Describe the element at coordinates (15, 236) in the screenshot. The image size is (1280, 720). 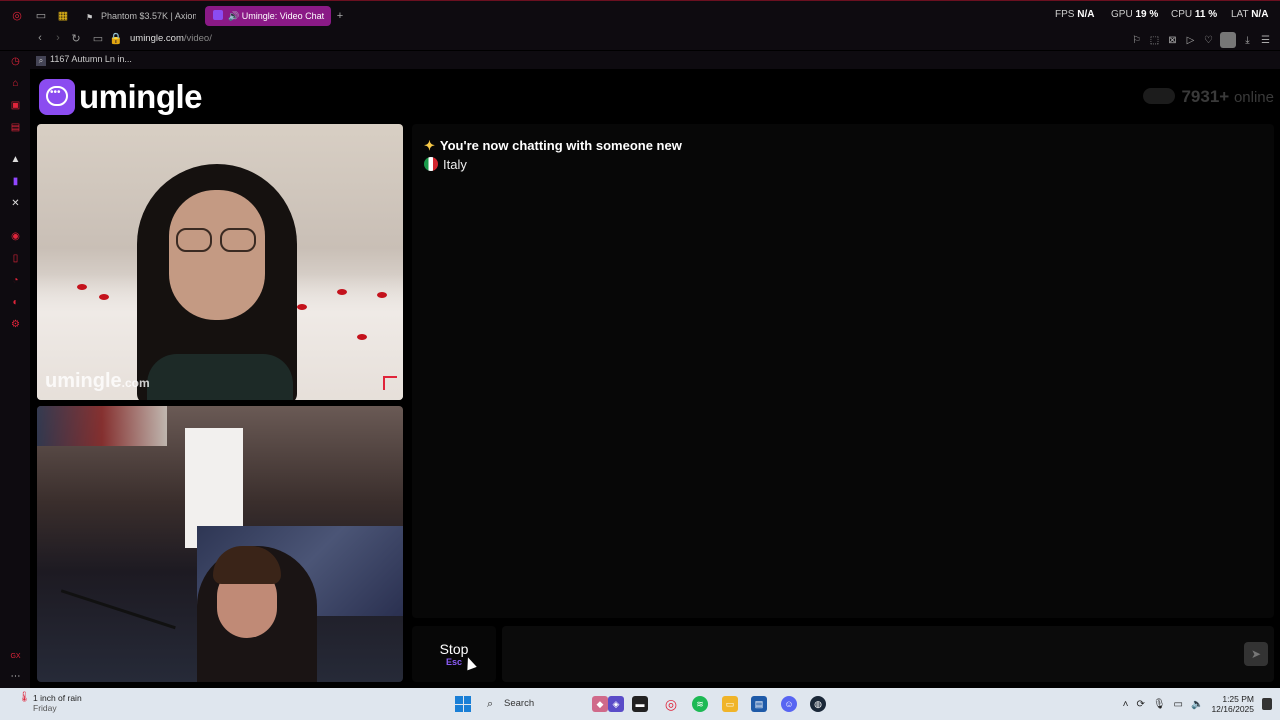
I see `player-icon: ◉` at that location.